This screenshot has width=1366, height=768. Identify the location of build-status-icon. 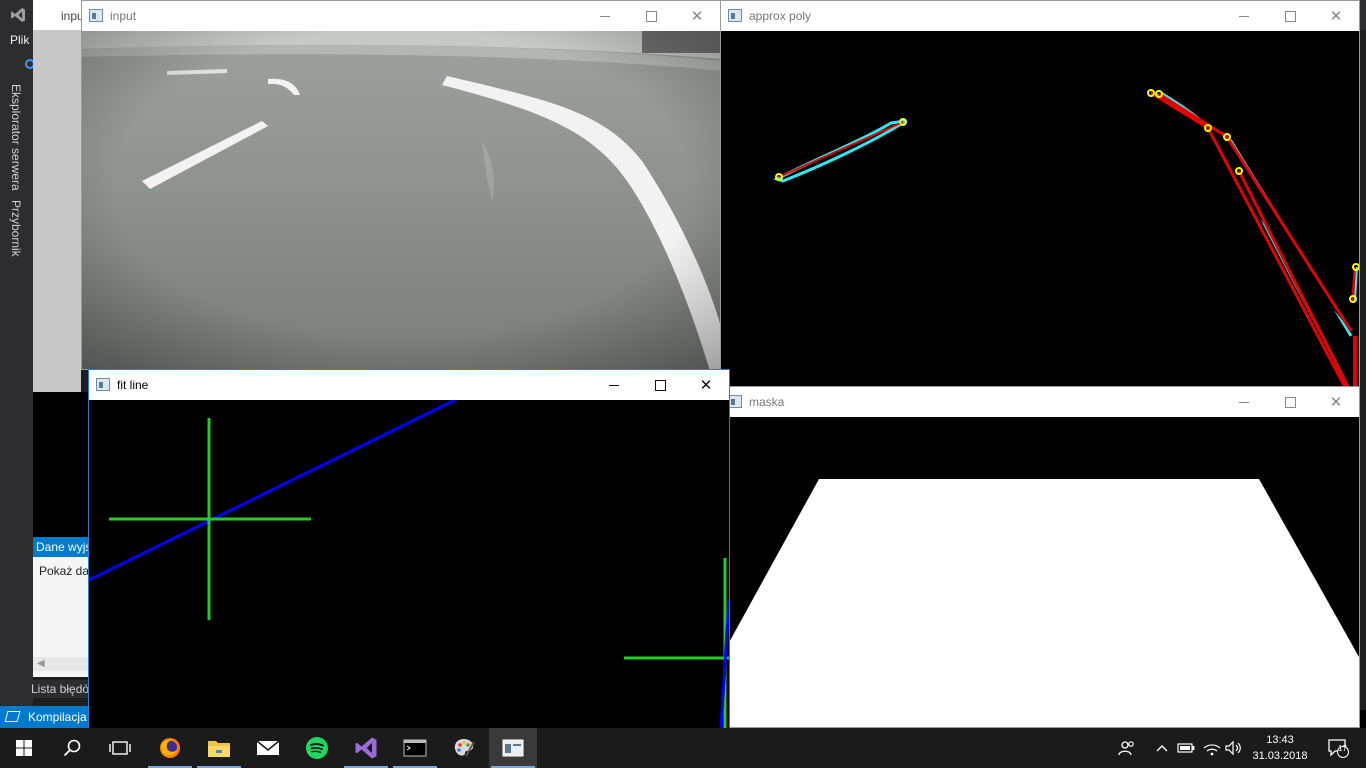
(12, 716).